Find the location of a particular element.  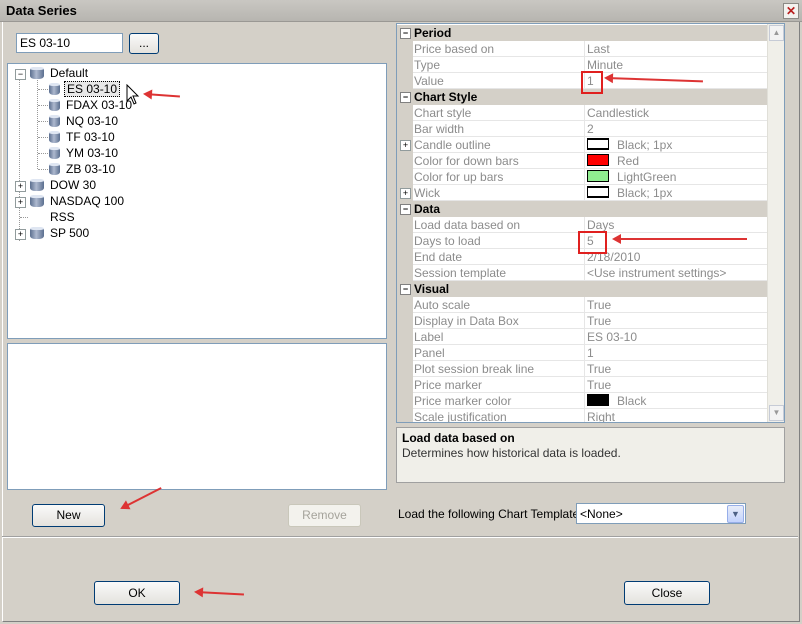

scroll-up-icon: ▲ is located at coordinates (776, 33).